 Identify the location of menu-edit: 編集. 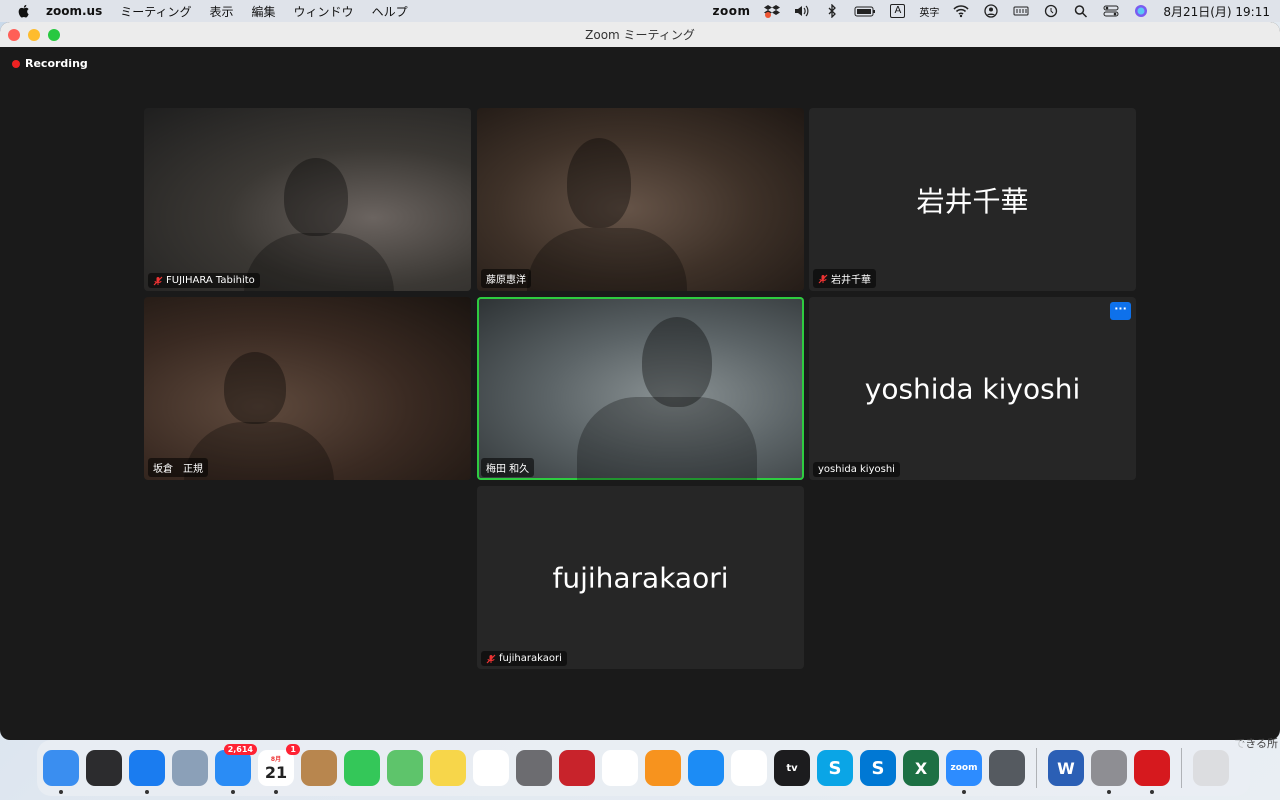
(264, 11).